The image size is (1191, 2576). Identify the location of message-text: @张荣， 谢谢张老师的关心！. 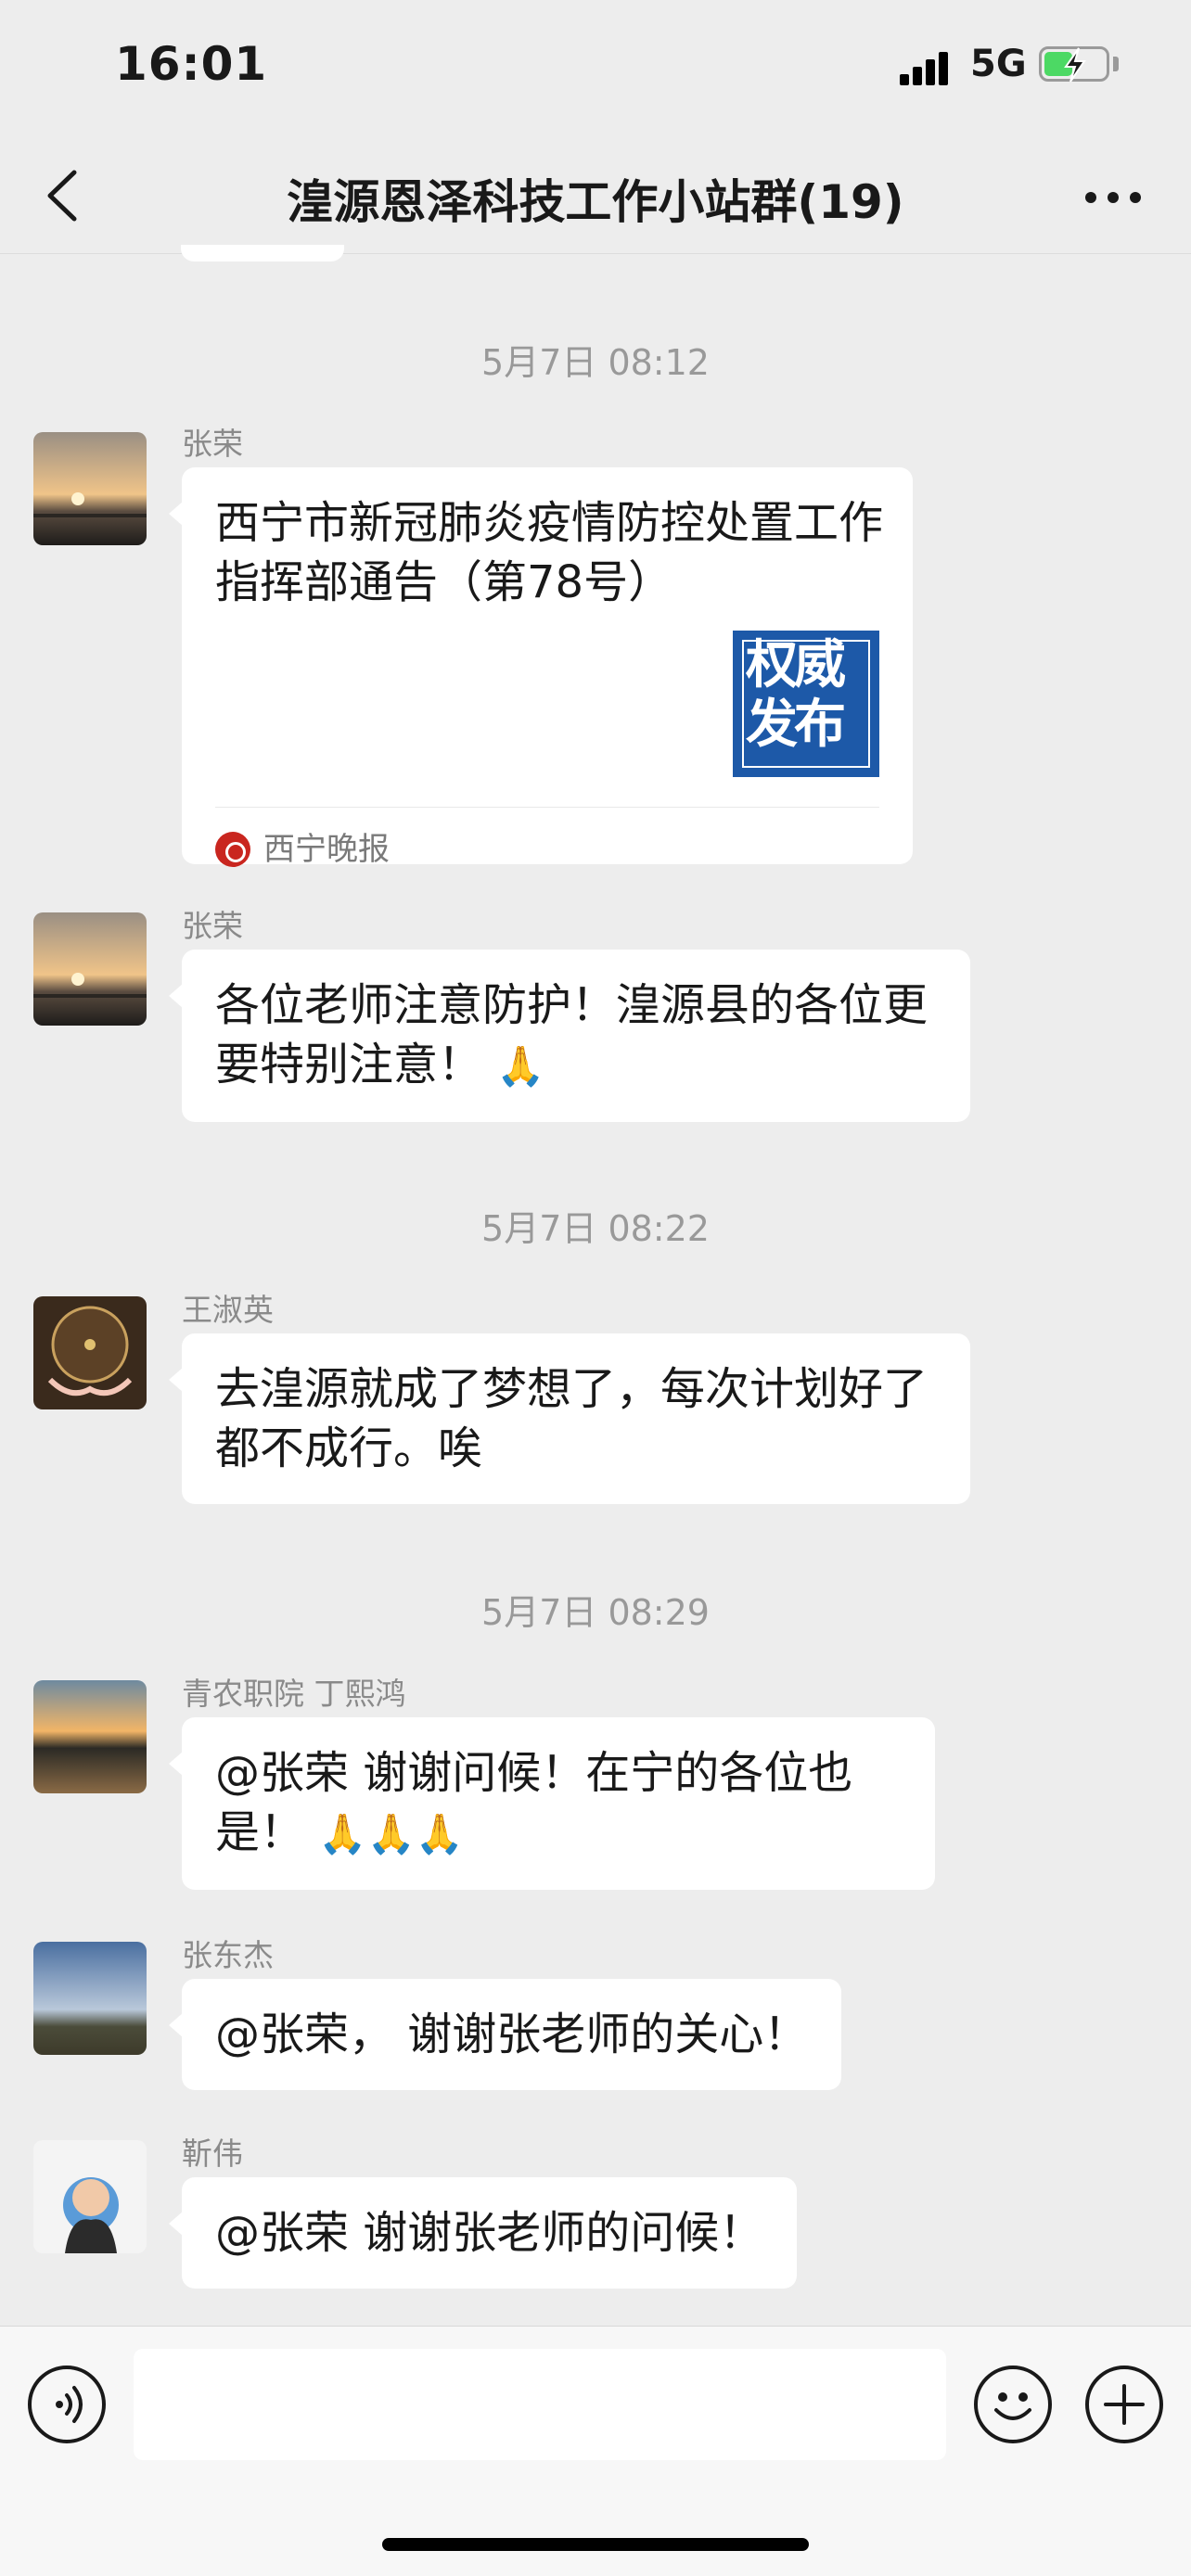
(512, 2034).